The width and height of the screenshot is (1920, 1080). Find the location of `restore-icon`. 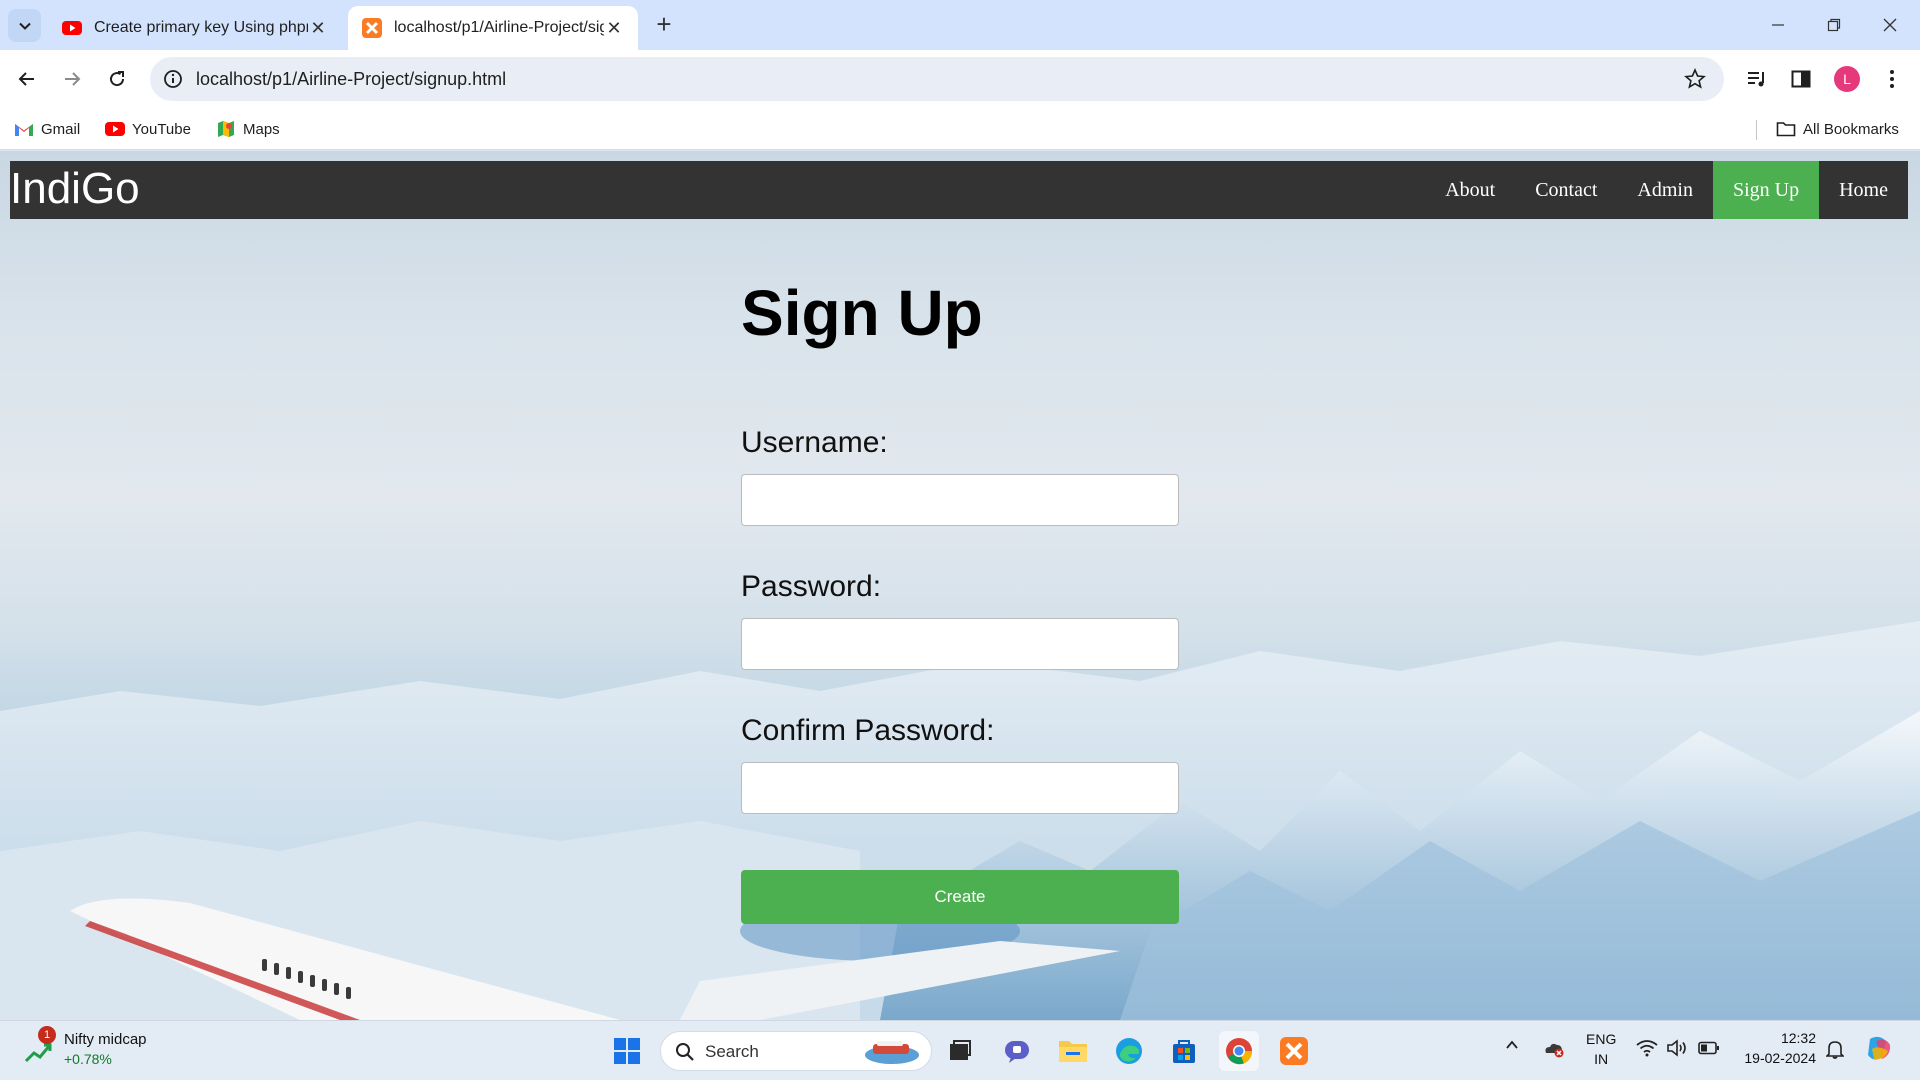

restore-icon is located at coordinates (1834, 25).